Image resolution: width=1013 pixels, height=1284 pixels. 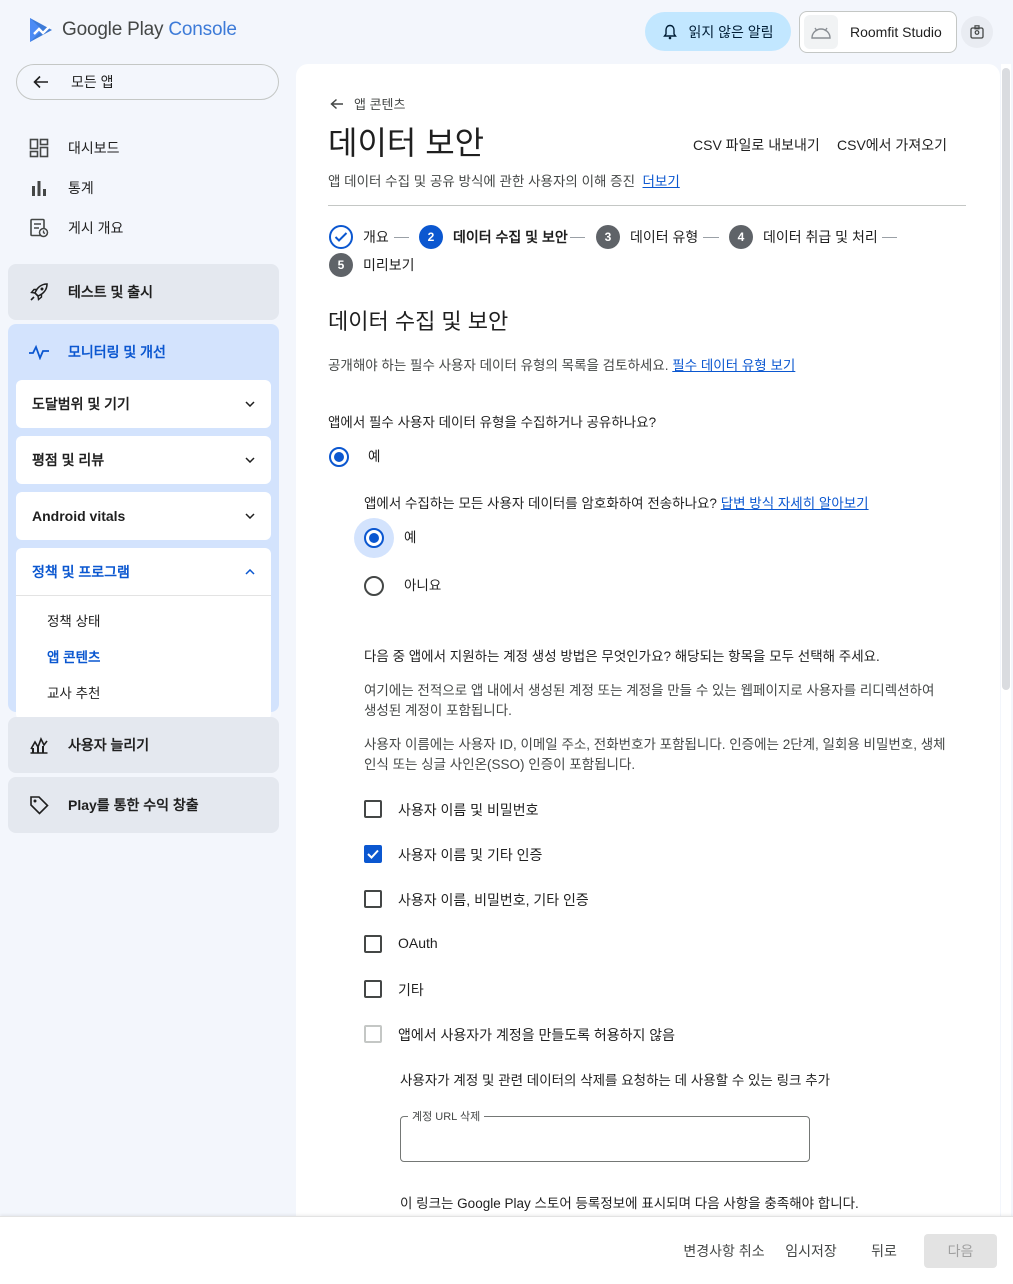 I want to click on step-label: 데이터 수집 및 보안, so click(x=510, y=237).